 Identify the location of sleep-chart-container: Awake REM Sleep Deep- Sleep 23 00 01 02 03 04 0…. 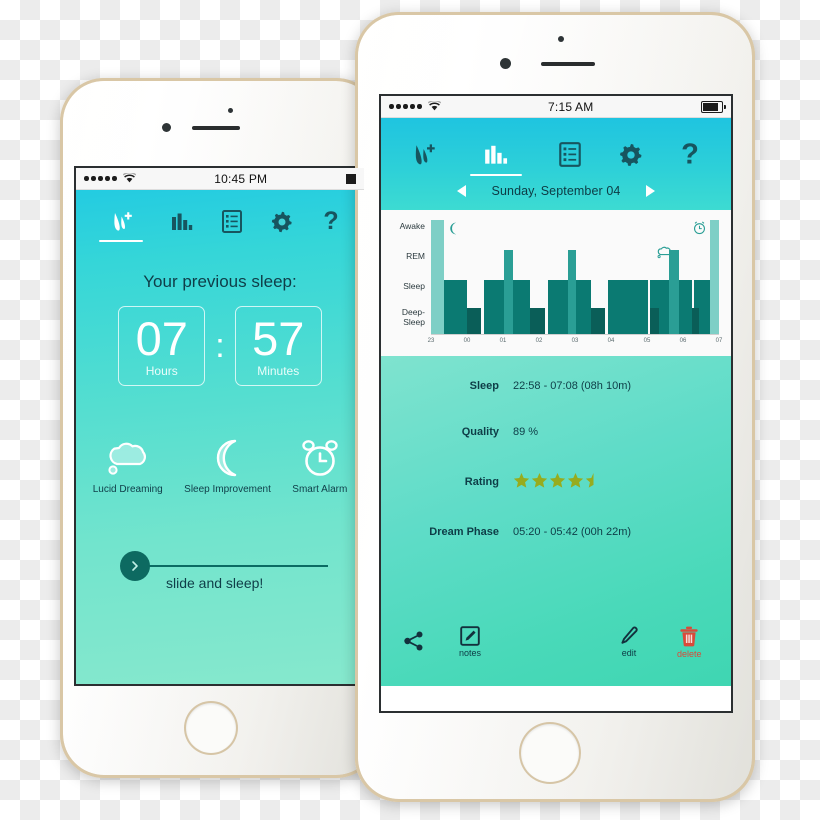
(556, 283).